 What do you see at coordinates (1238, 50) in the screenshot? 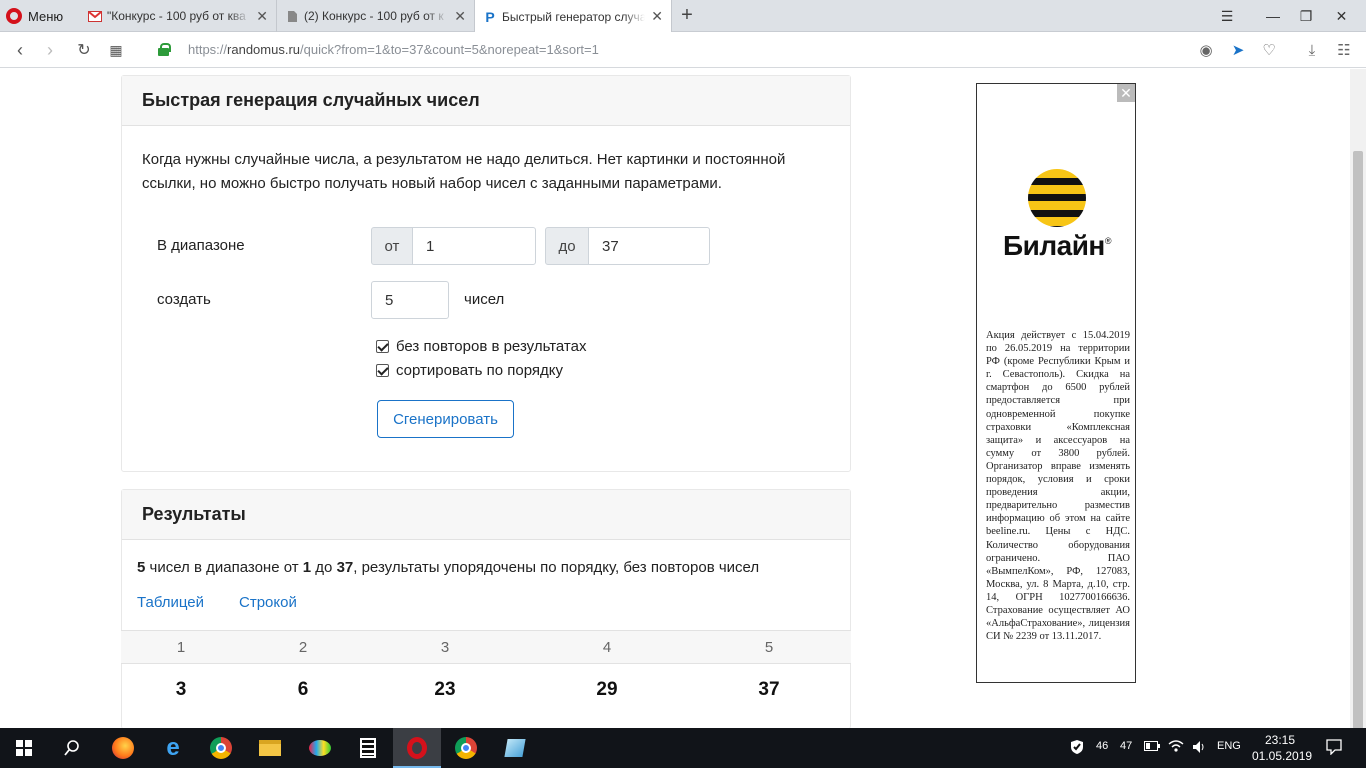
I see `send-icon: ➤` at bounding box center [1238, 50].